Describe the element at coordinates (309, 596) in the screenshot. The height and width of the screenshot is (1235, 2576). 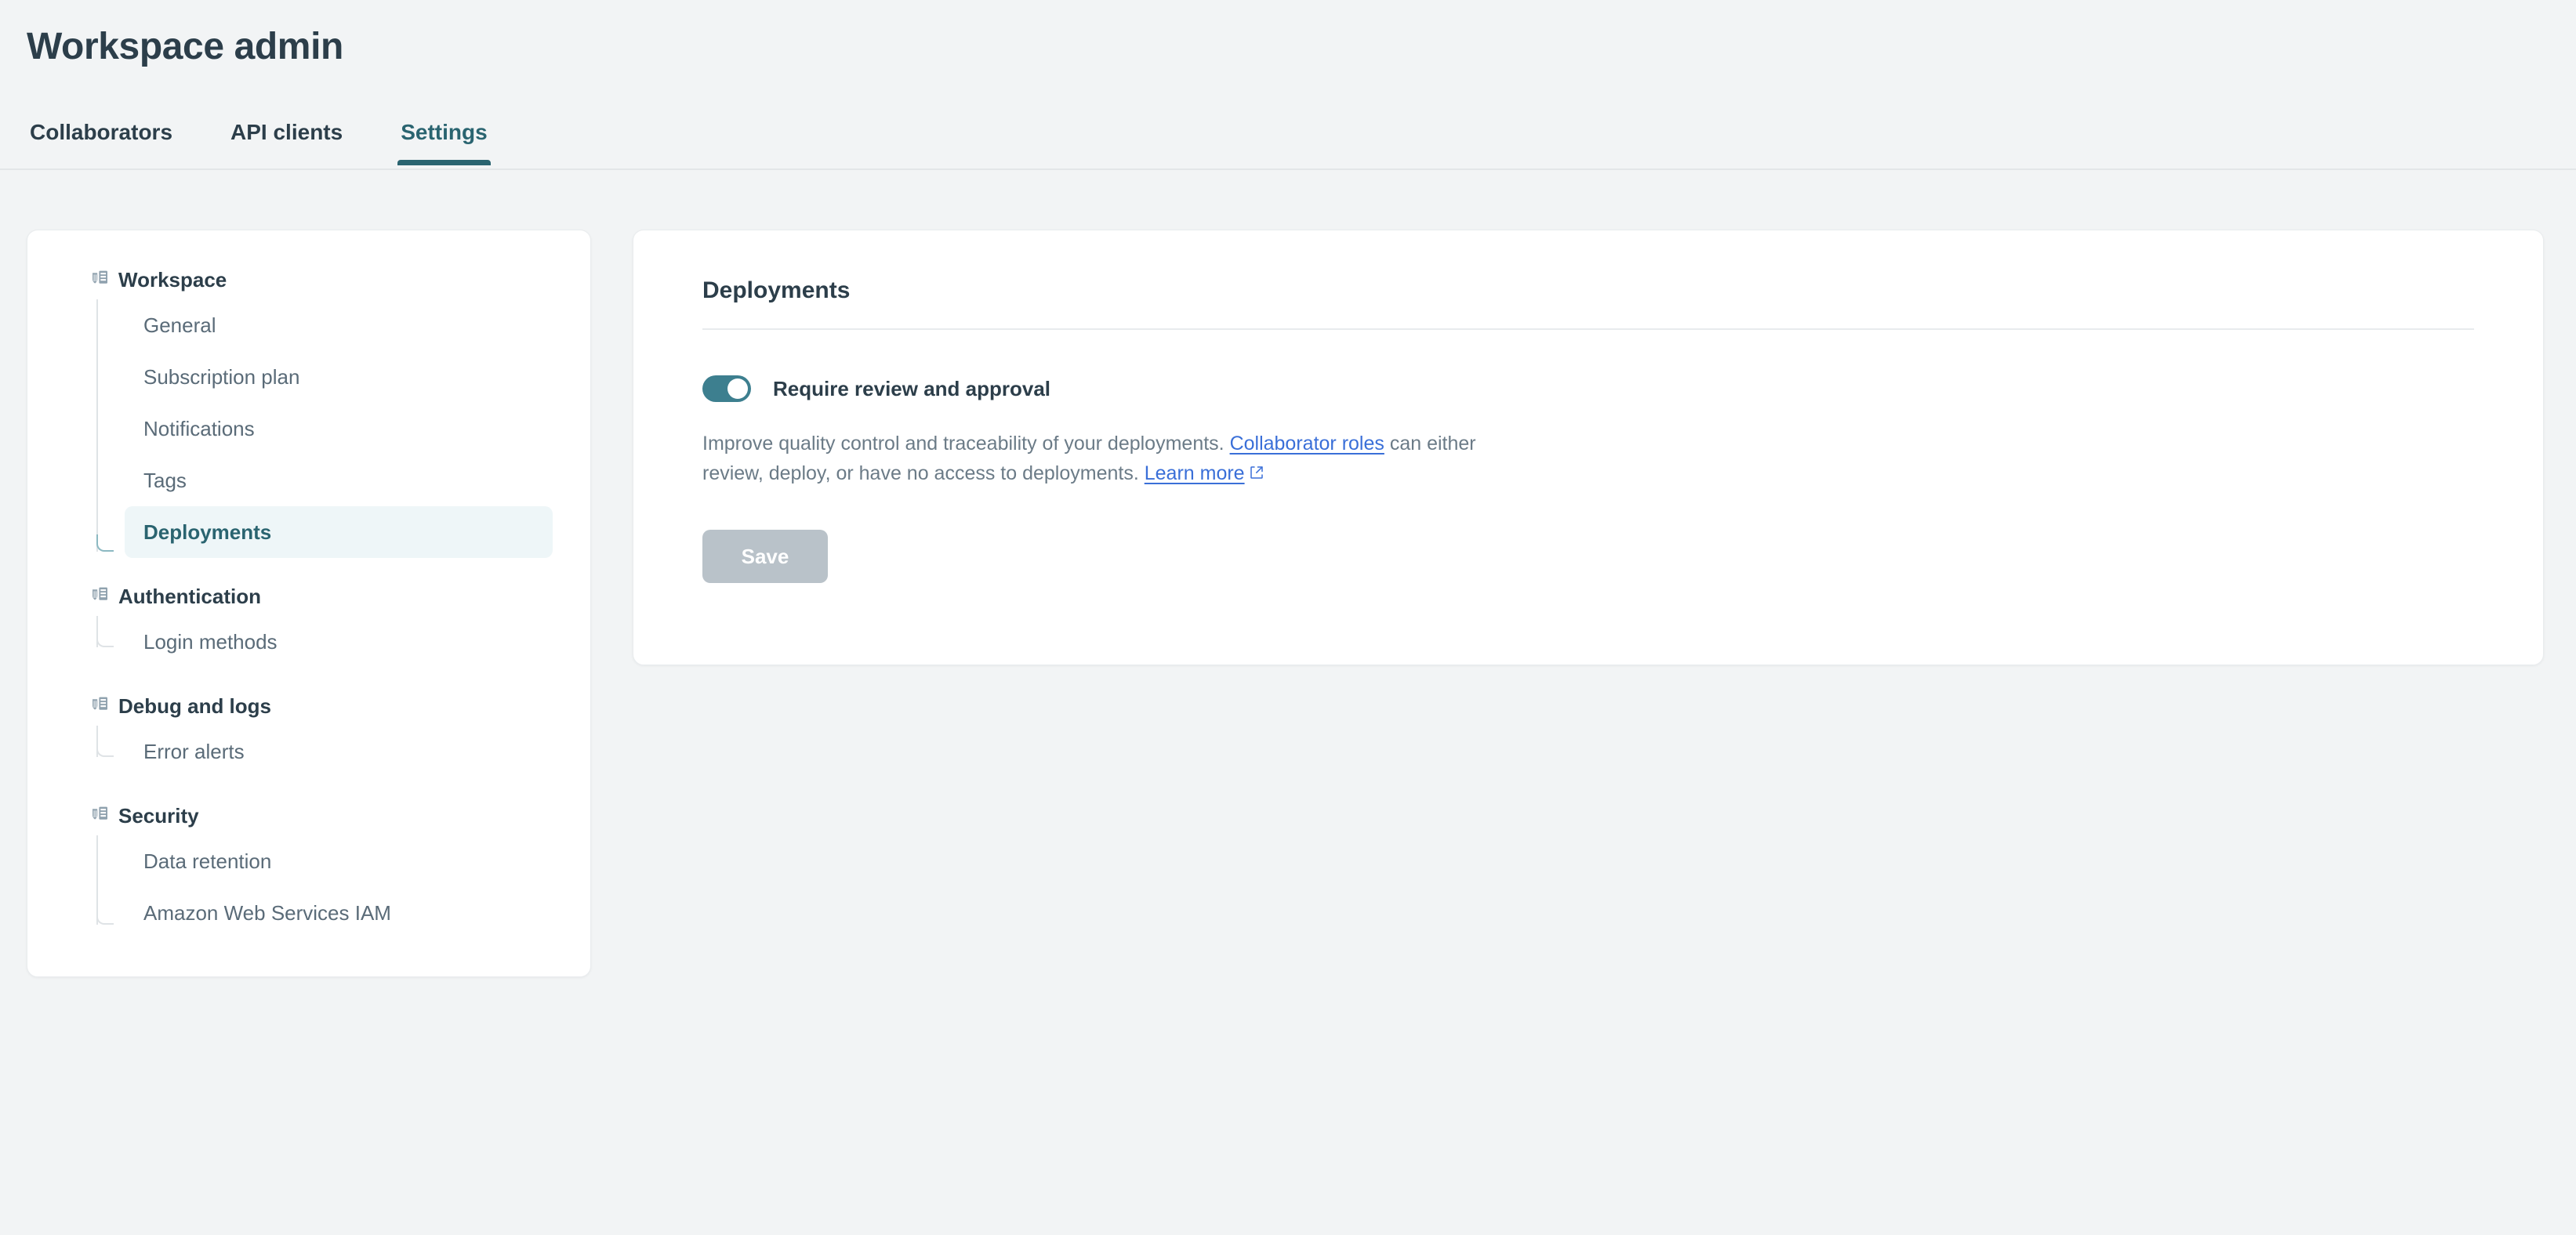
I see `nav-group-header-authentication: Authentication` at that location.